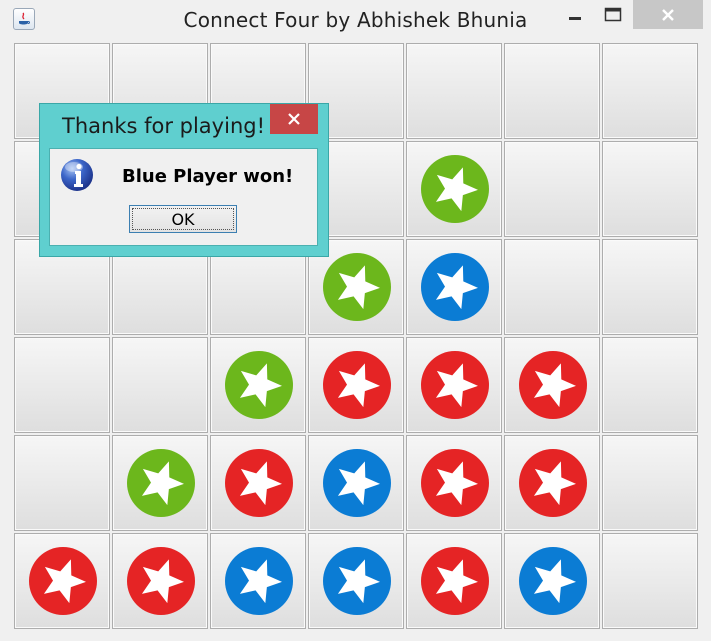  I want to click on title-bar: Connect Four by Abhishek Bhunia, so click(355, 20).